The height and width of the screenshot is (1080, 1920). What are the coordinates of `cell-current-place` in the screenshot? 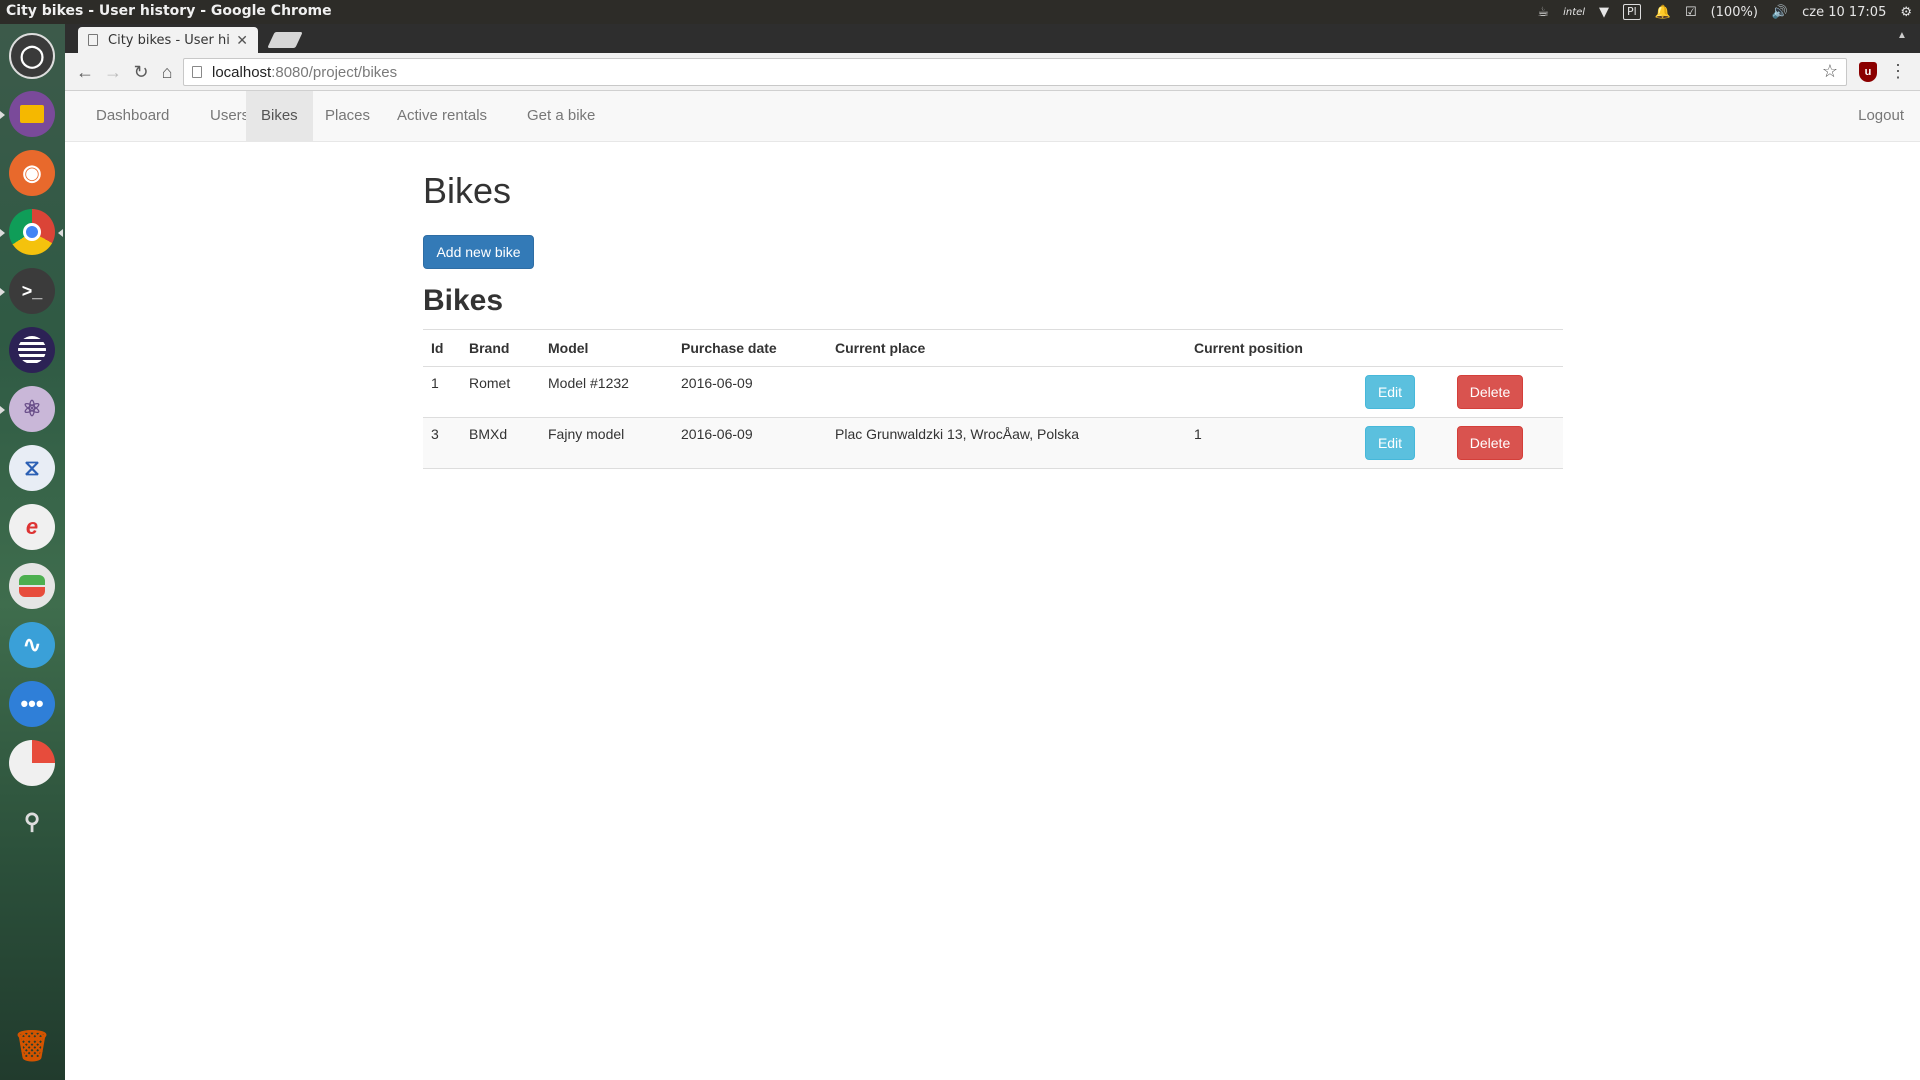 It's located at (1006, 392).